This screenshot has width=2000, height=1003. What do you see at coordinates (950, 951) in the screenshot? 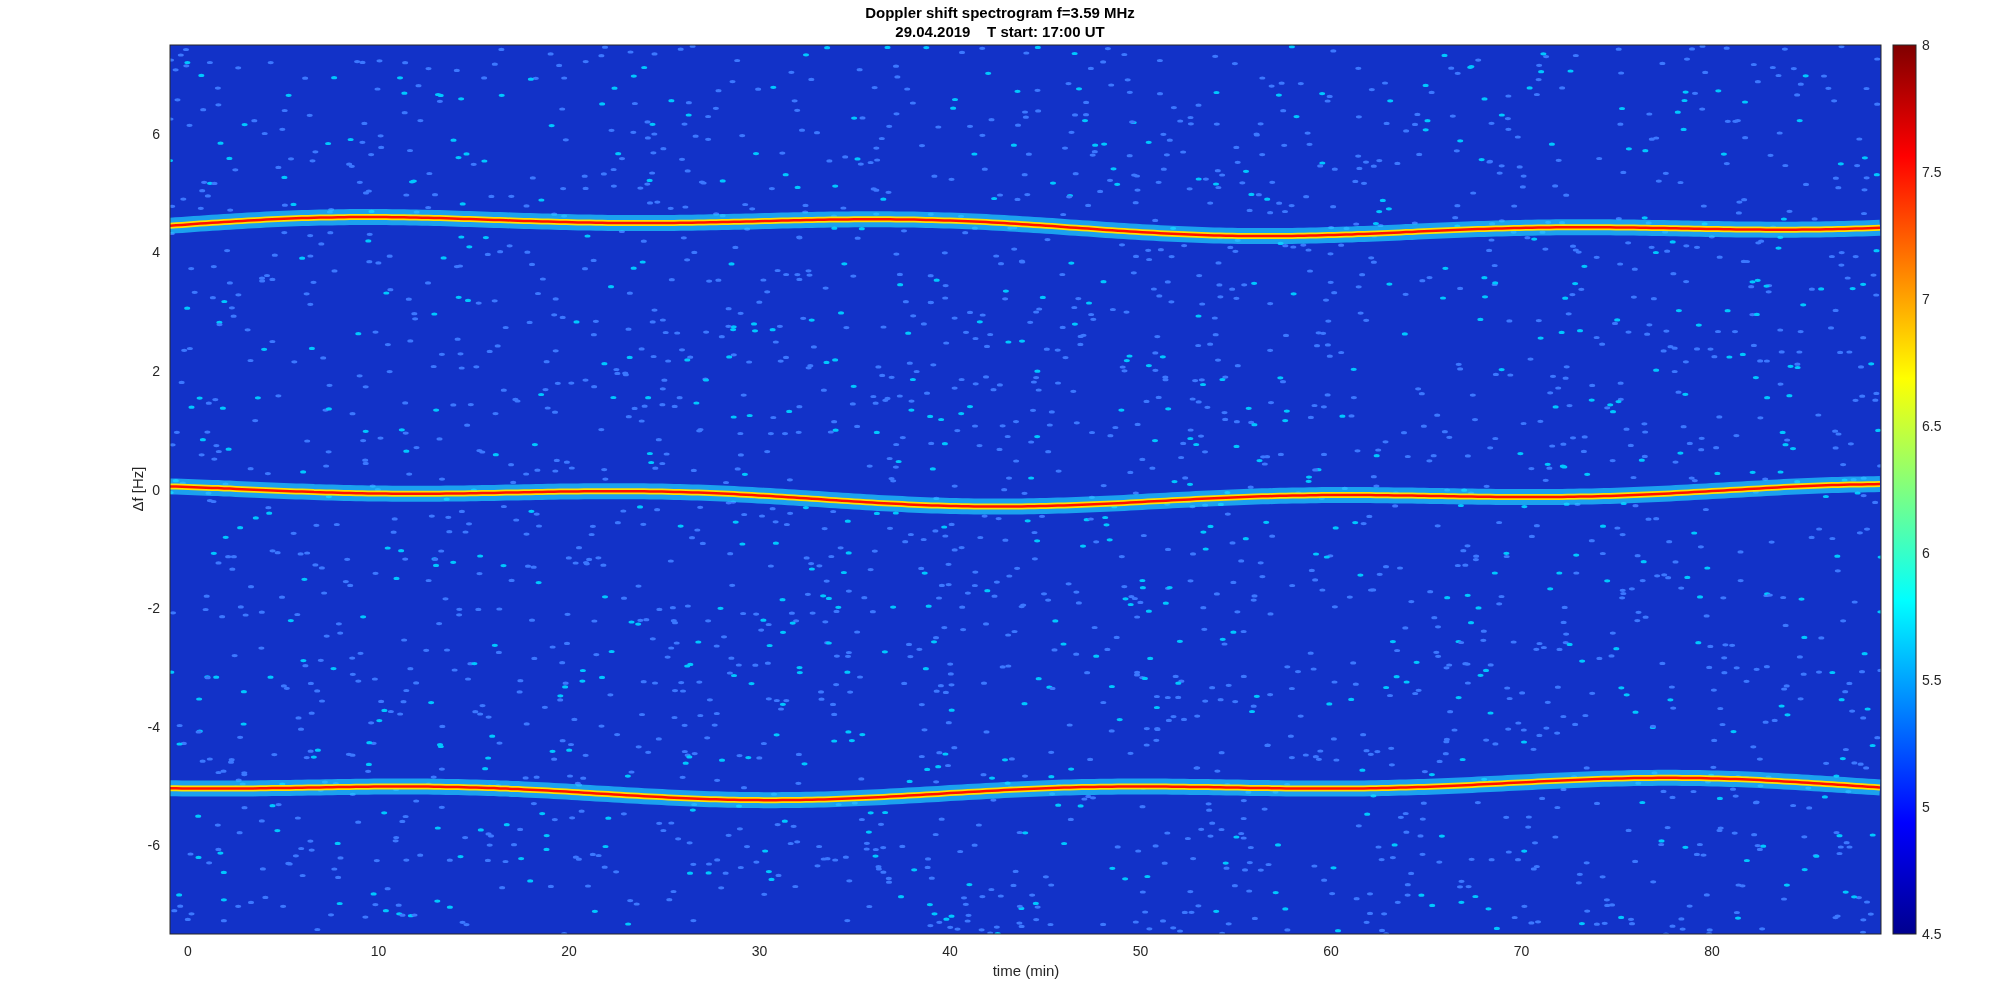
I see `x-tick-label: 40` at bounding box center [950, 951].